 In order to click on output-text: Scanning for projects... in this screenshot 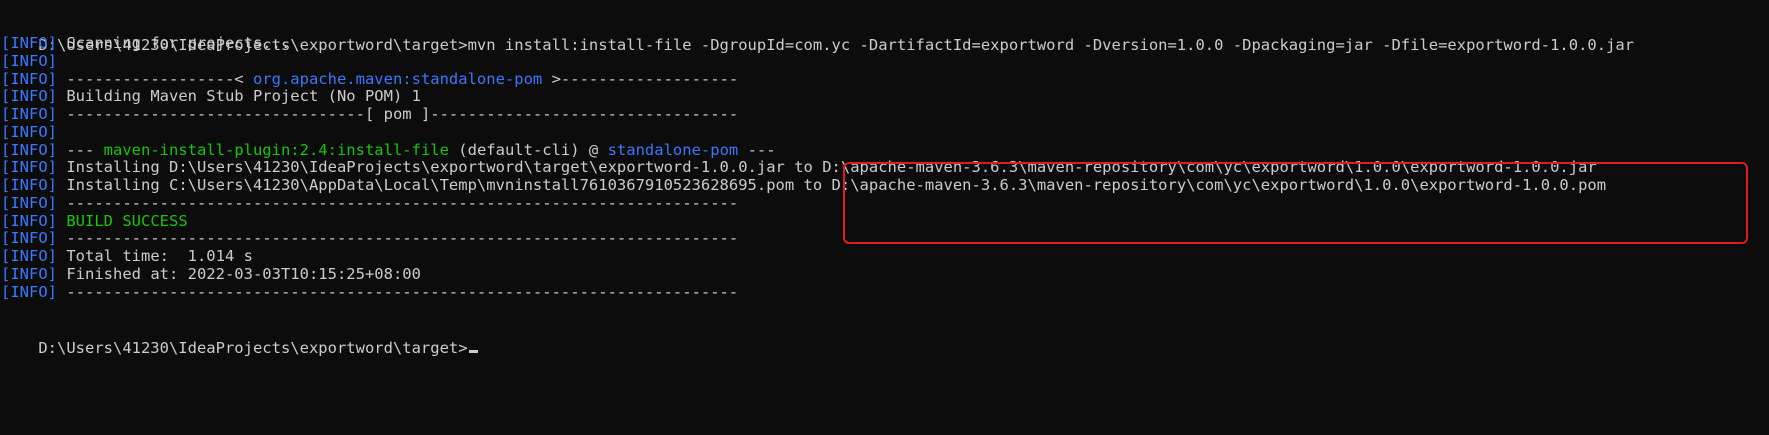, I will do `click(174, 43)`.